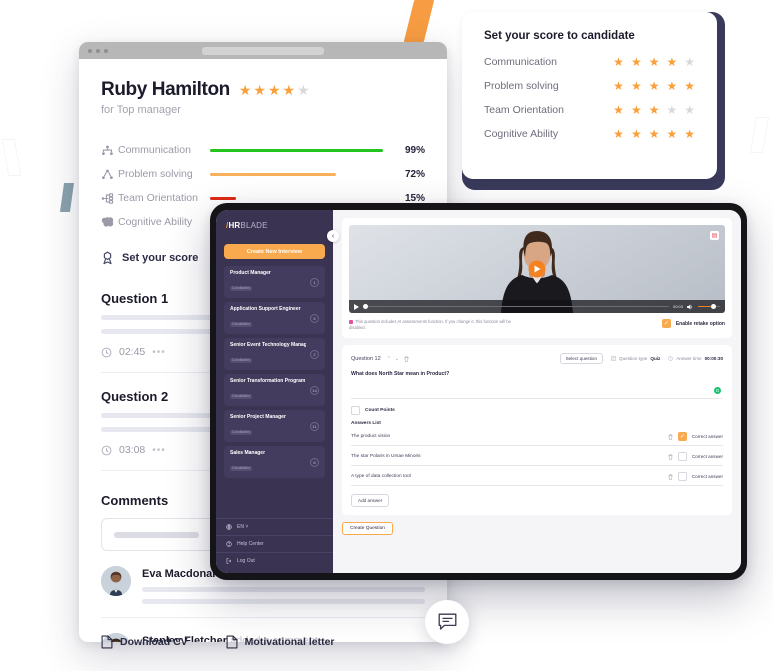 This screenshot has height=671, width=773. I want to click on job-list-item: Sales Manager Candidates 8, so click(274, 462).